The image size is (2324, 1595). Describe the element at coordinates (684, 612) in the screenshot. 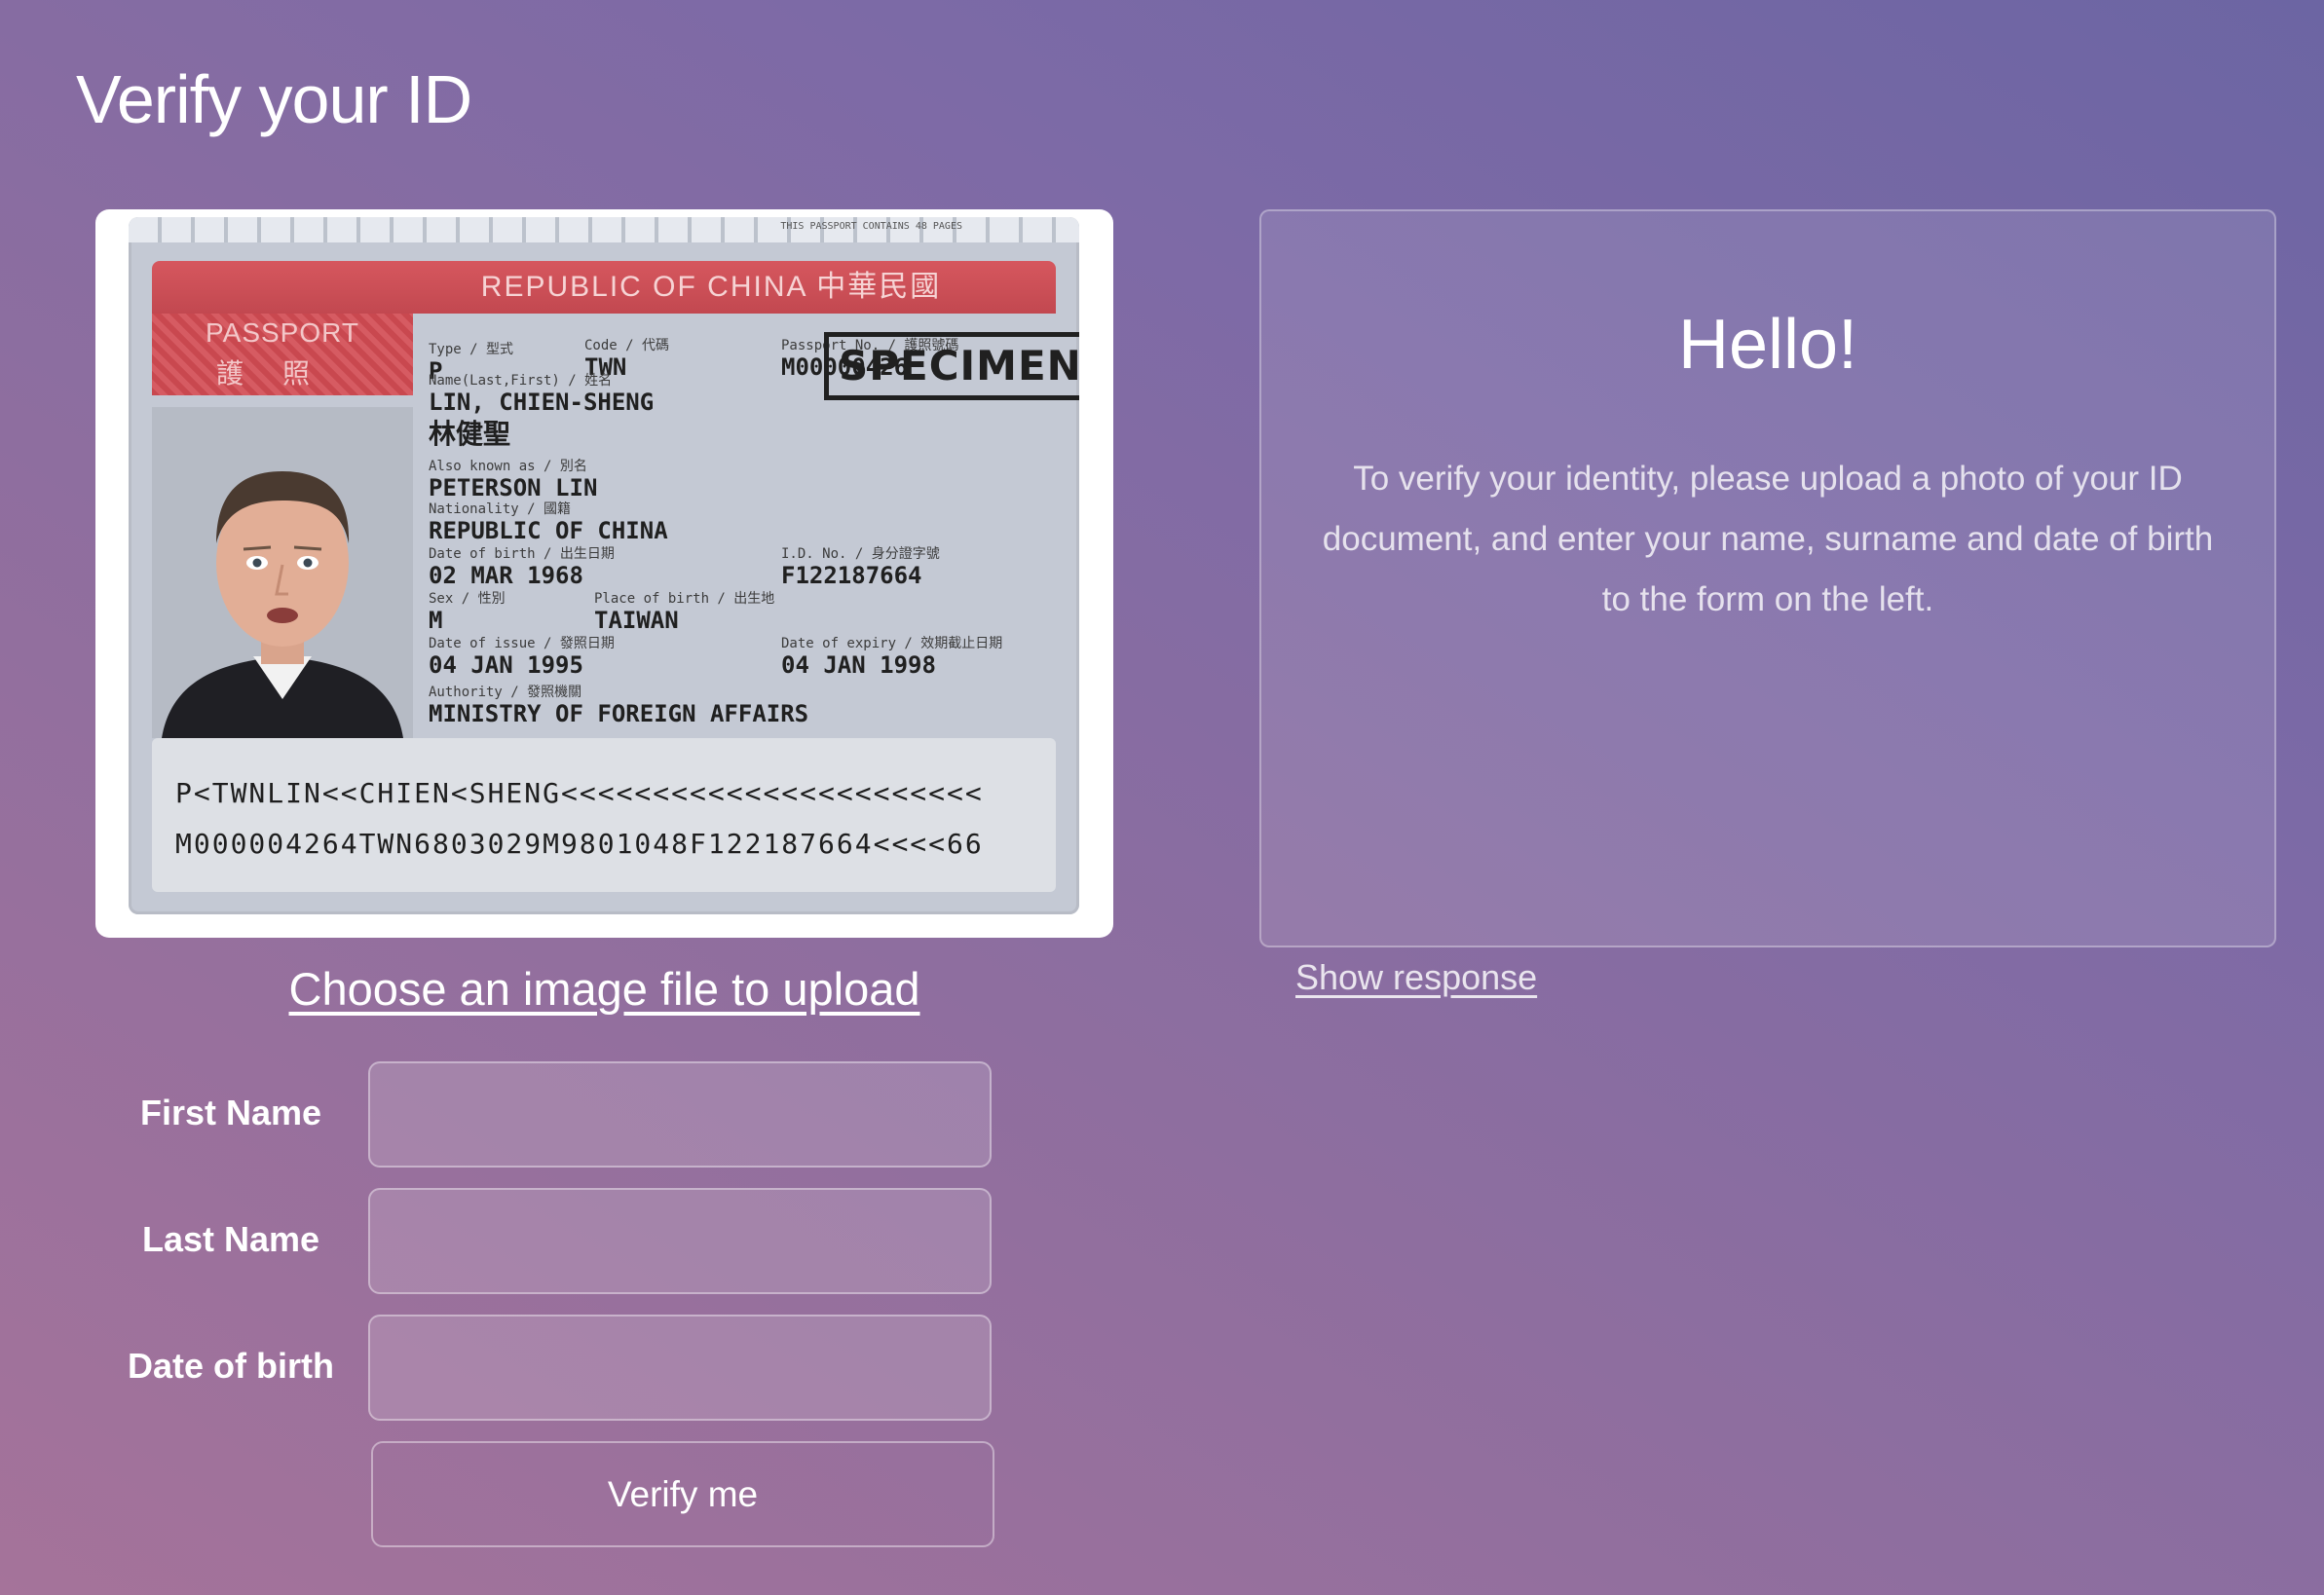

I see `field-place-of-birth: Place of birth / 出生地 TAIWAN` at that location.